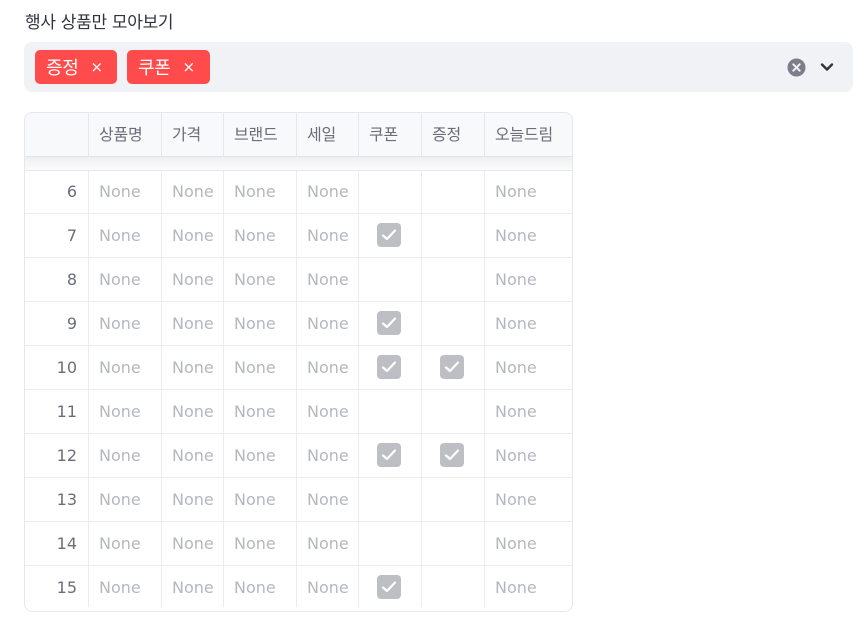 This screenshot has width=868, height=624. Describe the element at coordinates (125, 134) in the screenshot. I see `column-header-product-name: 상품명` at that location.